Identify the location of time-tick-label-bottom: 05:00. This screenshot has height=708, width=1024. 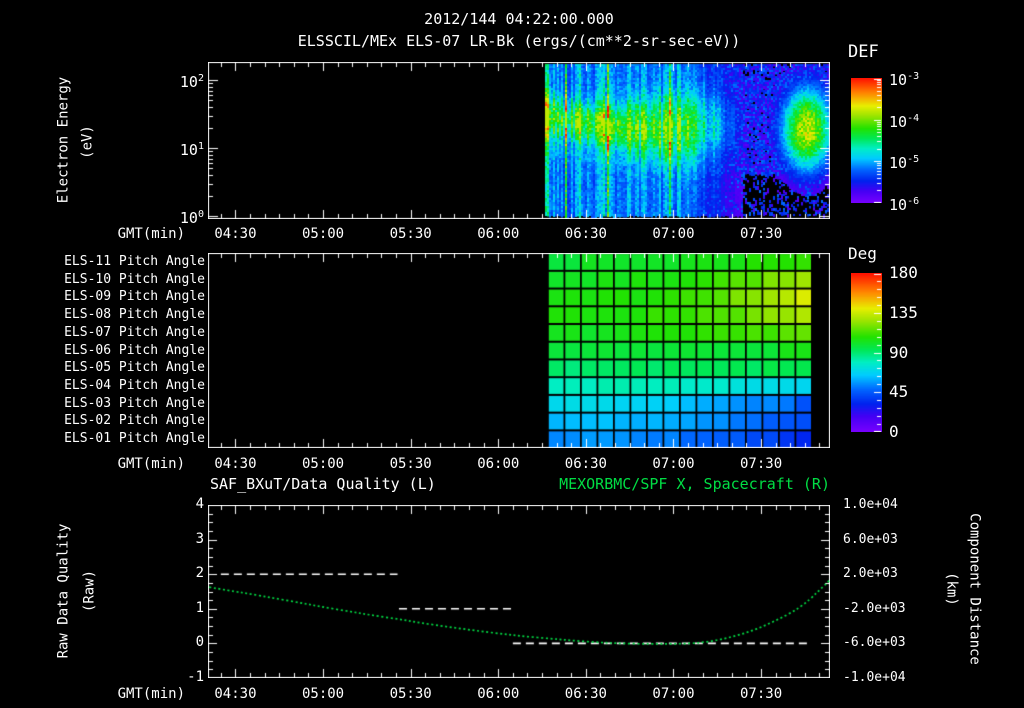
(323, 693).